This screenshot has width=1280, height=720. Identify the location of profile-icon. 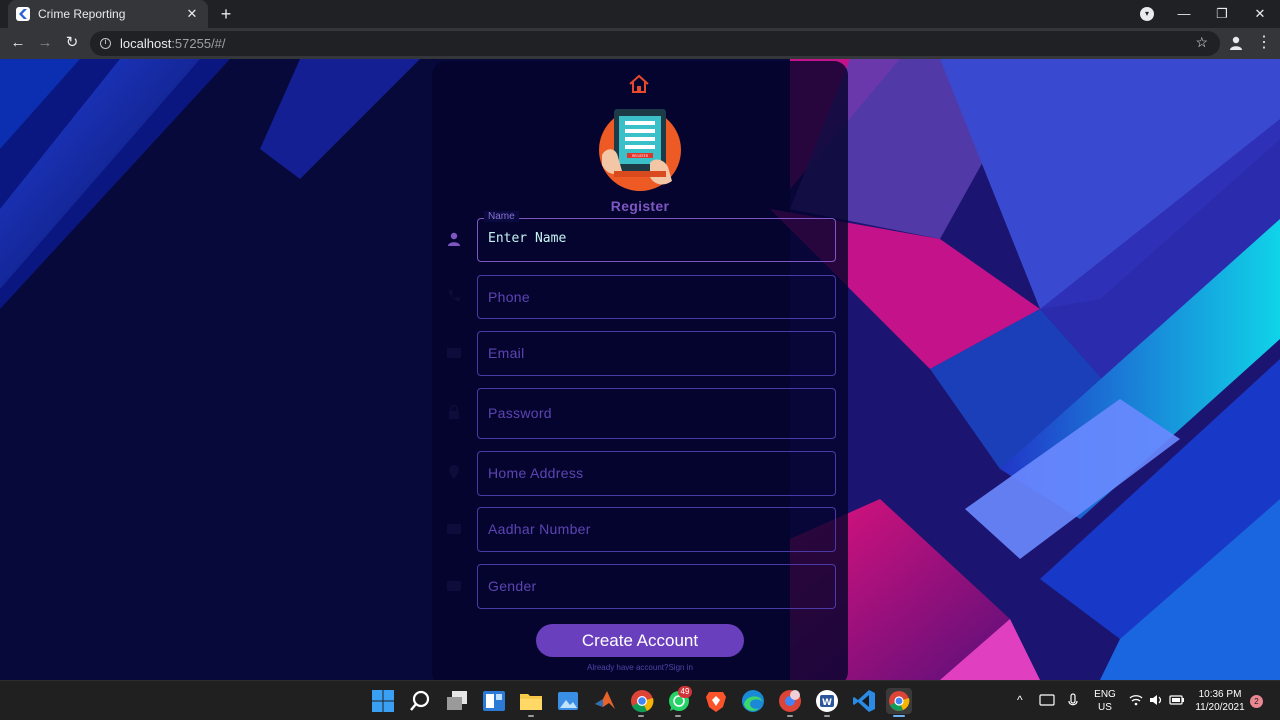
(1236, 43).